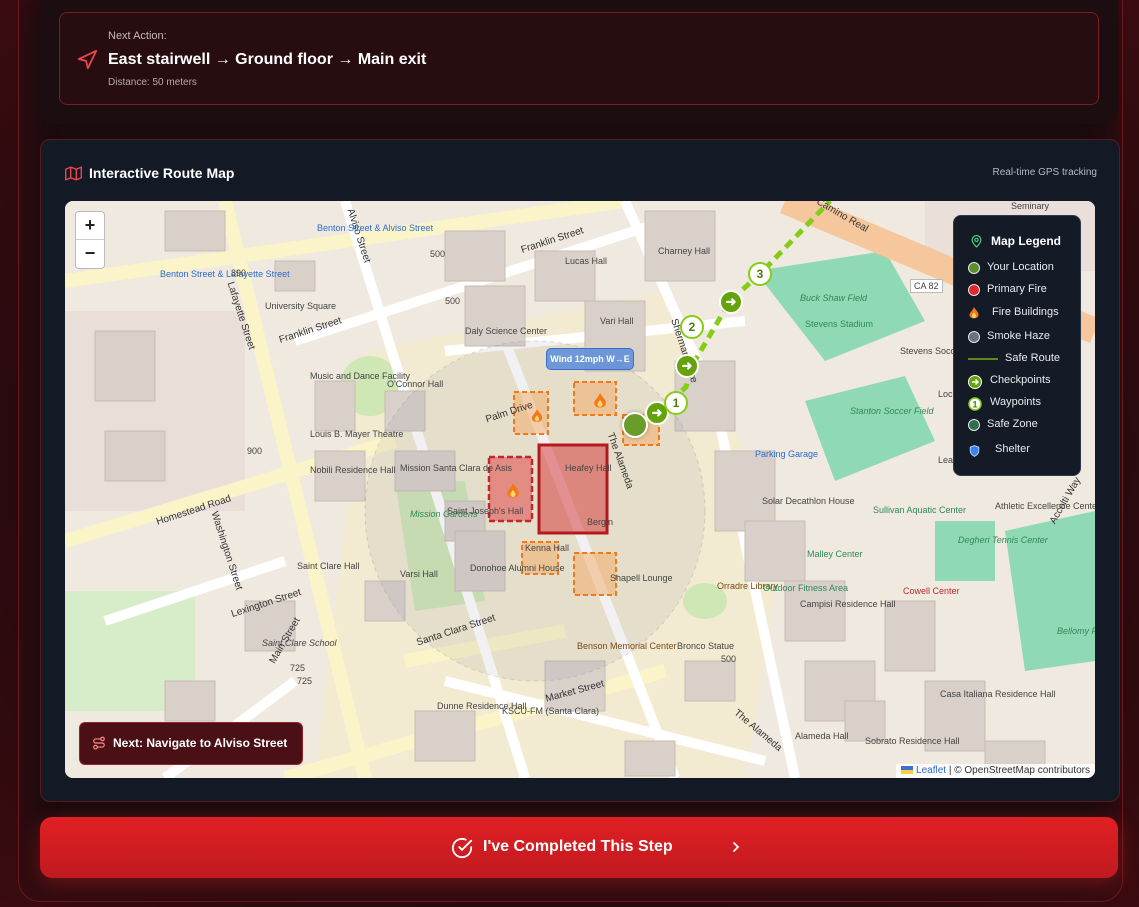 This screenshot has width=1139, height=907. Describe the element at coordinates (834, 298) in the screenshot. I see `map-label-buck-shaw: Buck Shaw Field` at that location.